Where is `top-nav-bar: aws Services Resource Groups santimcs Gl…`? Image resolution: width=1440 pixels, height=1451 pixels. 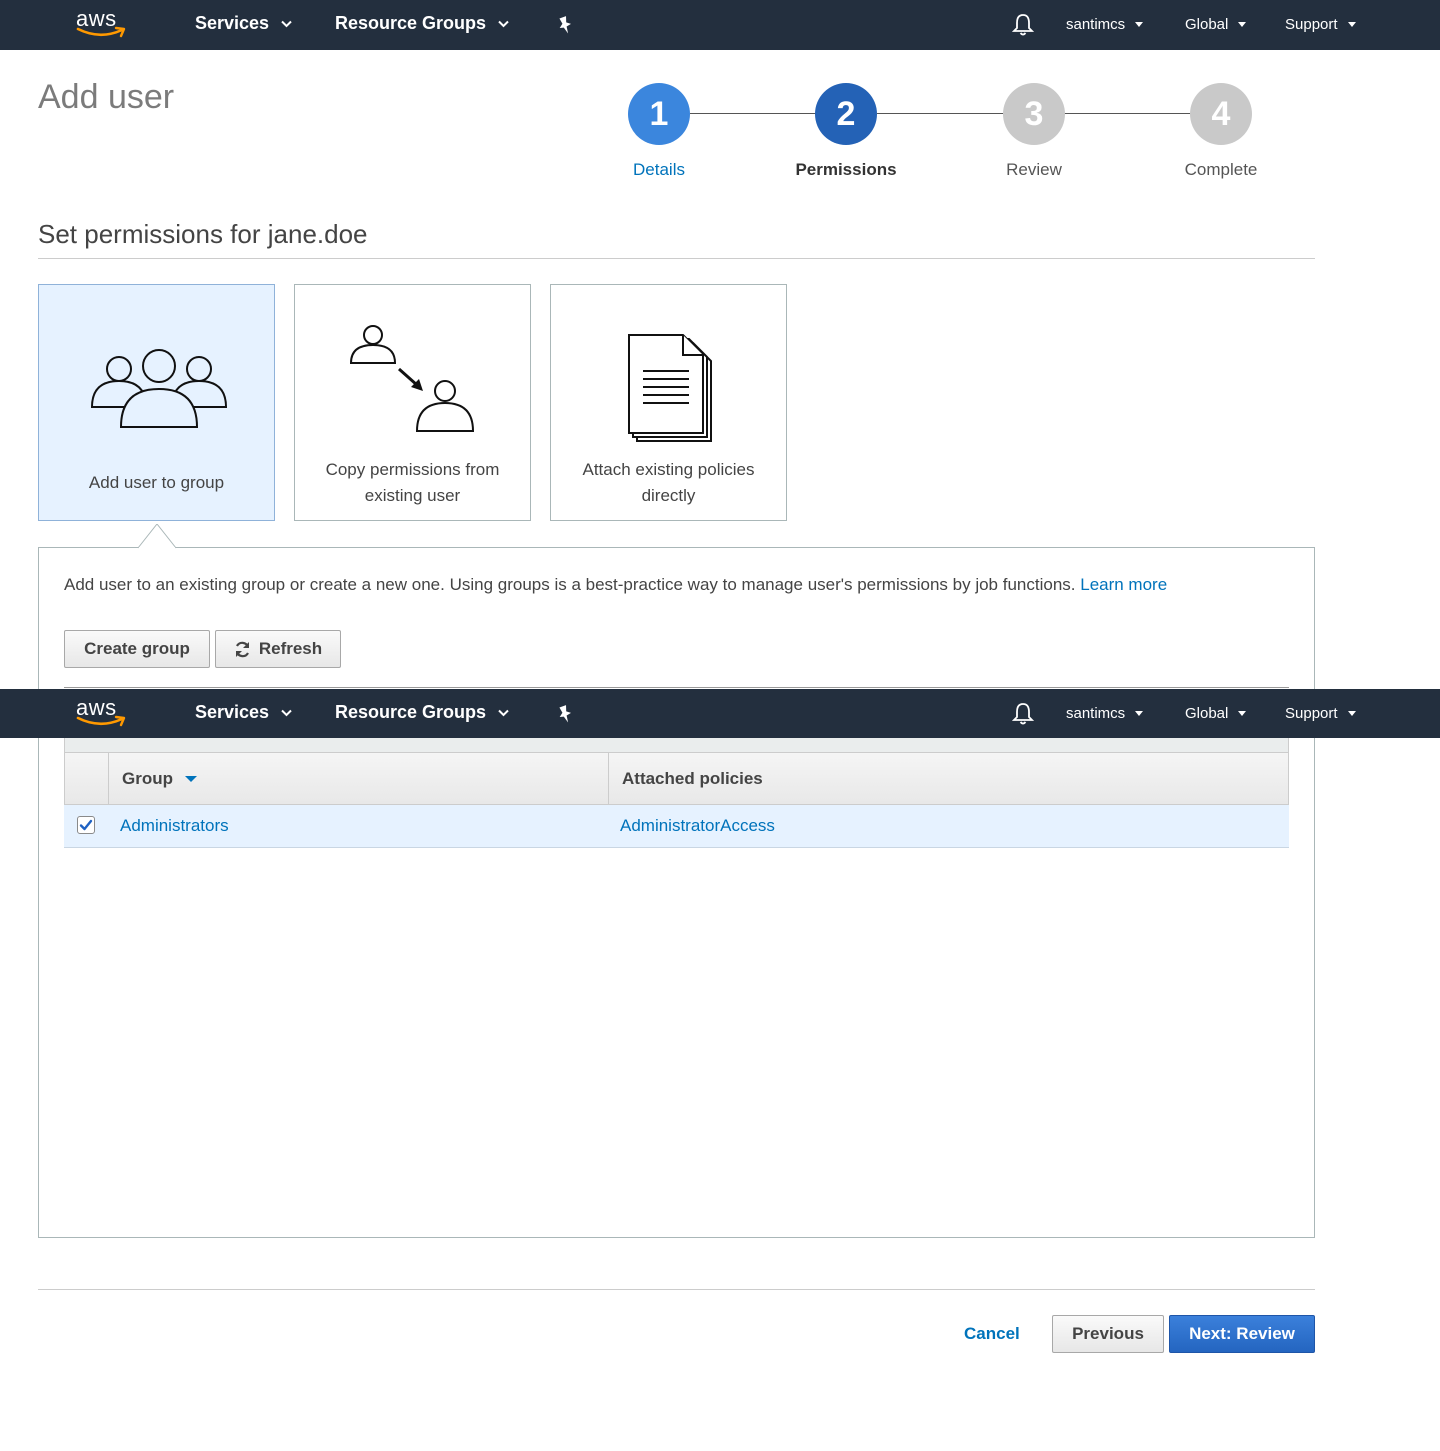 top-nav-bar: aws Services Resource Groups santimcs Gl… is located at coordinates (720, 25).